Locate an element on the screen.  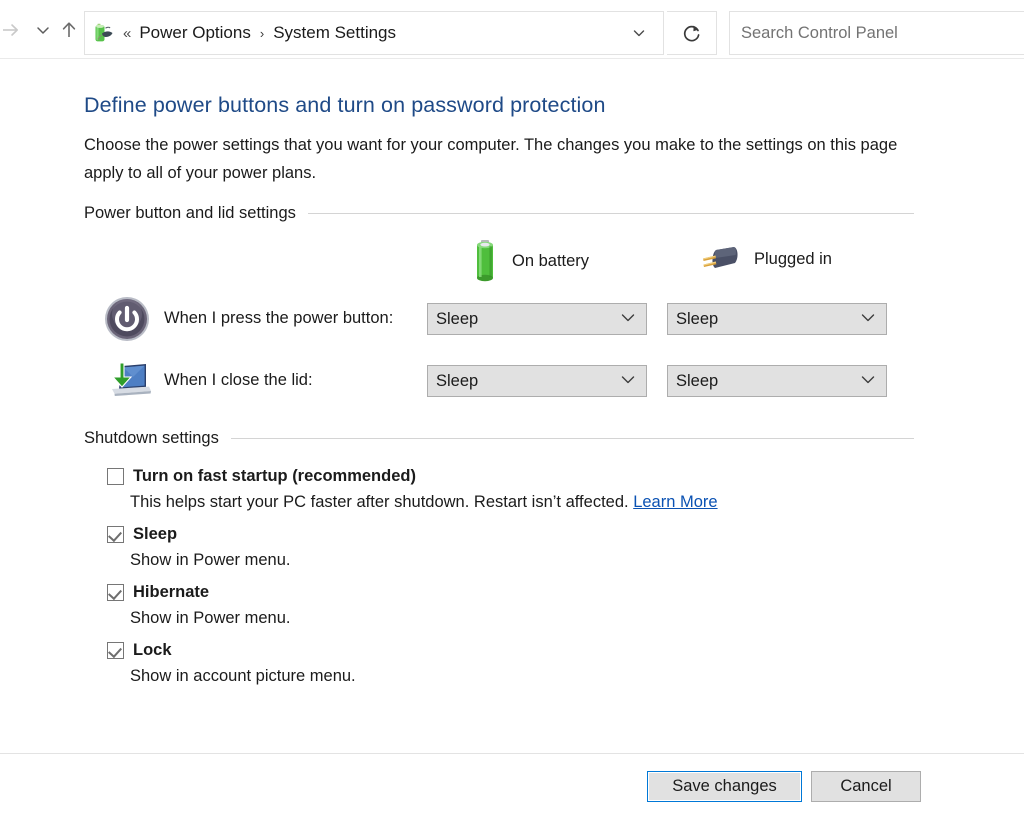
column-header-plugged-in: Plugged in is located at coordinates (766, 259).